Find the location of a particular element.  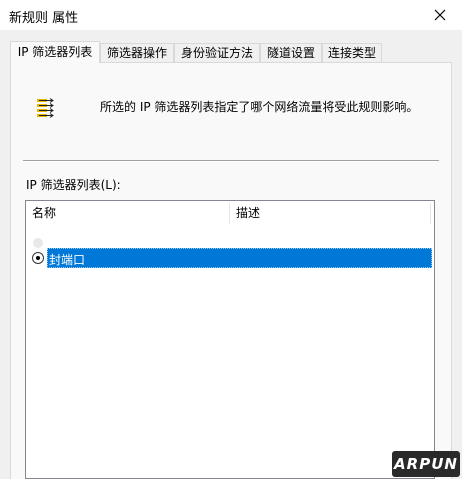

list-header: 名称 描述 is located at coordinates (230, 213).